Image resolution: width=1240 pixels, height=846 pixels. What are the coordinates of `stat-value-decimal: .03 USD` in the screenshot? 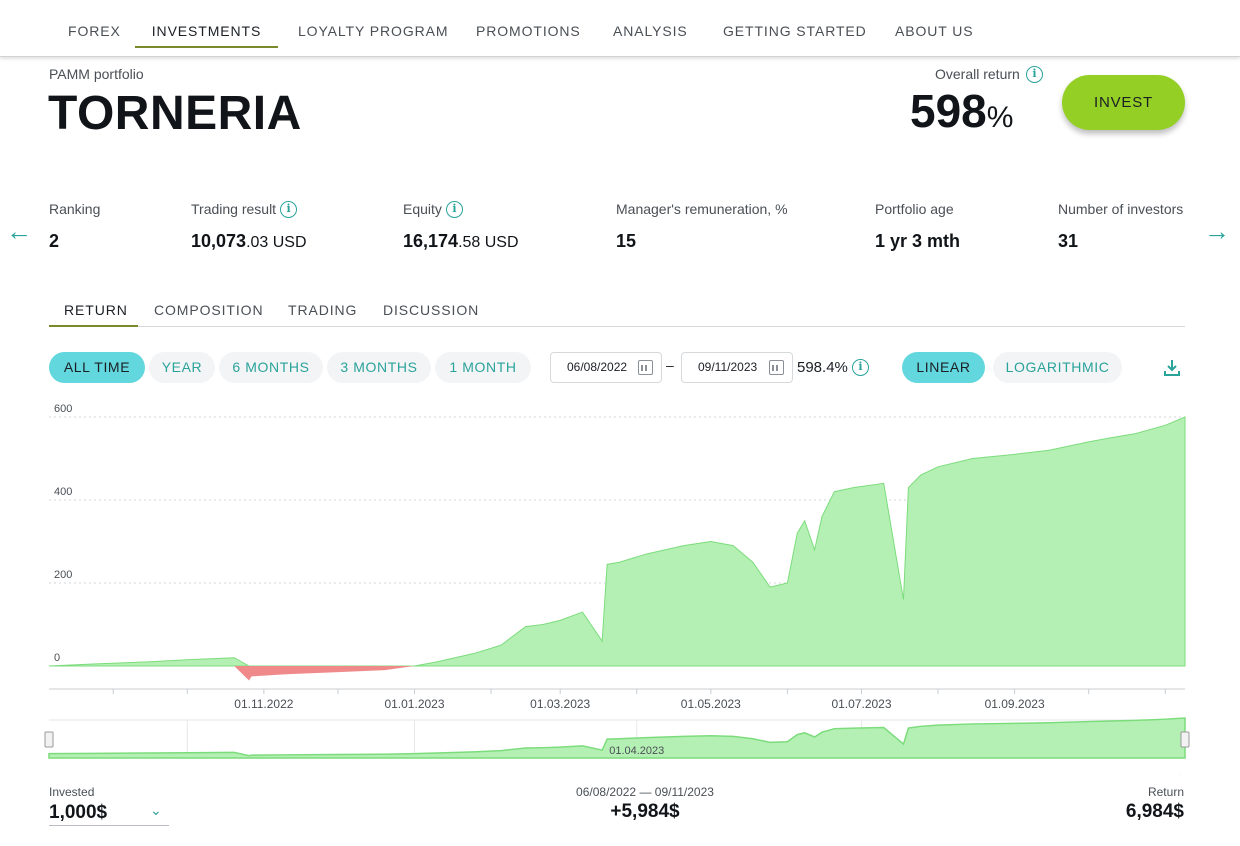 It's located at (276, 242).